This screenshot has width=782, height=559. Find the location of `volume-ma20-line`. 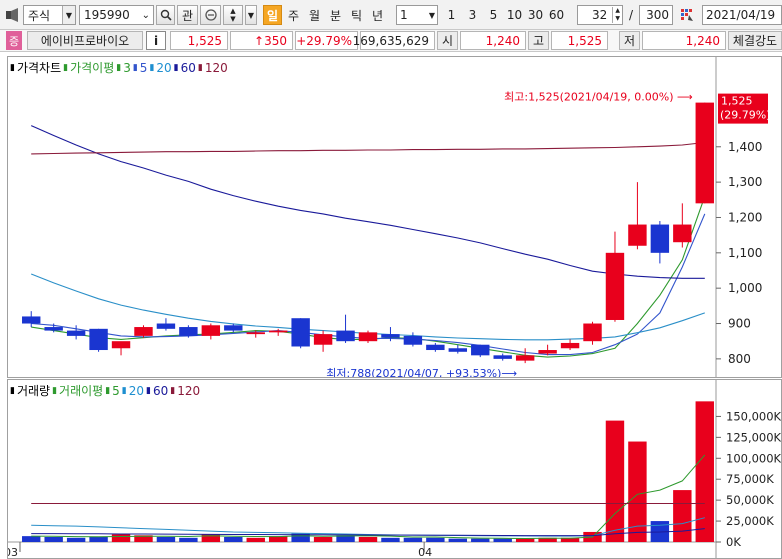

volume-ma20-line is located at coordinates (368, 527).